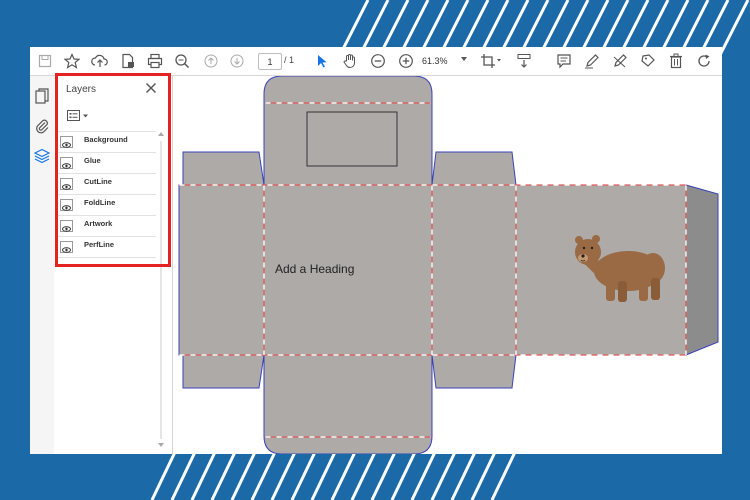 This screenshot has height=500, width=750. I want to click on top-lid, so click(348, 130).